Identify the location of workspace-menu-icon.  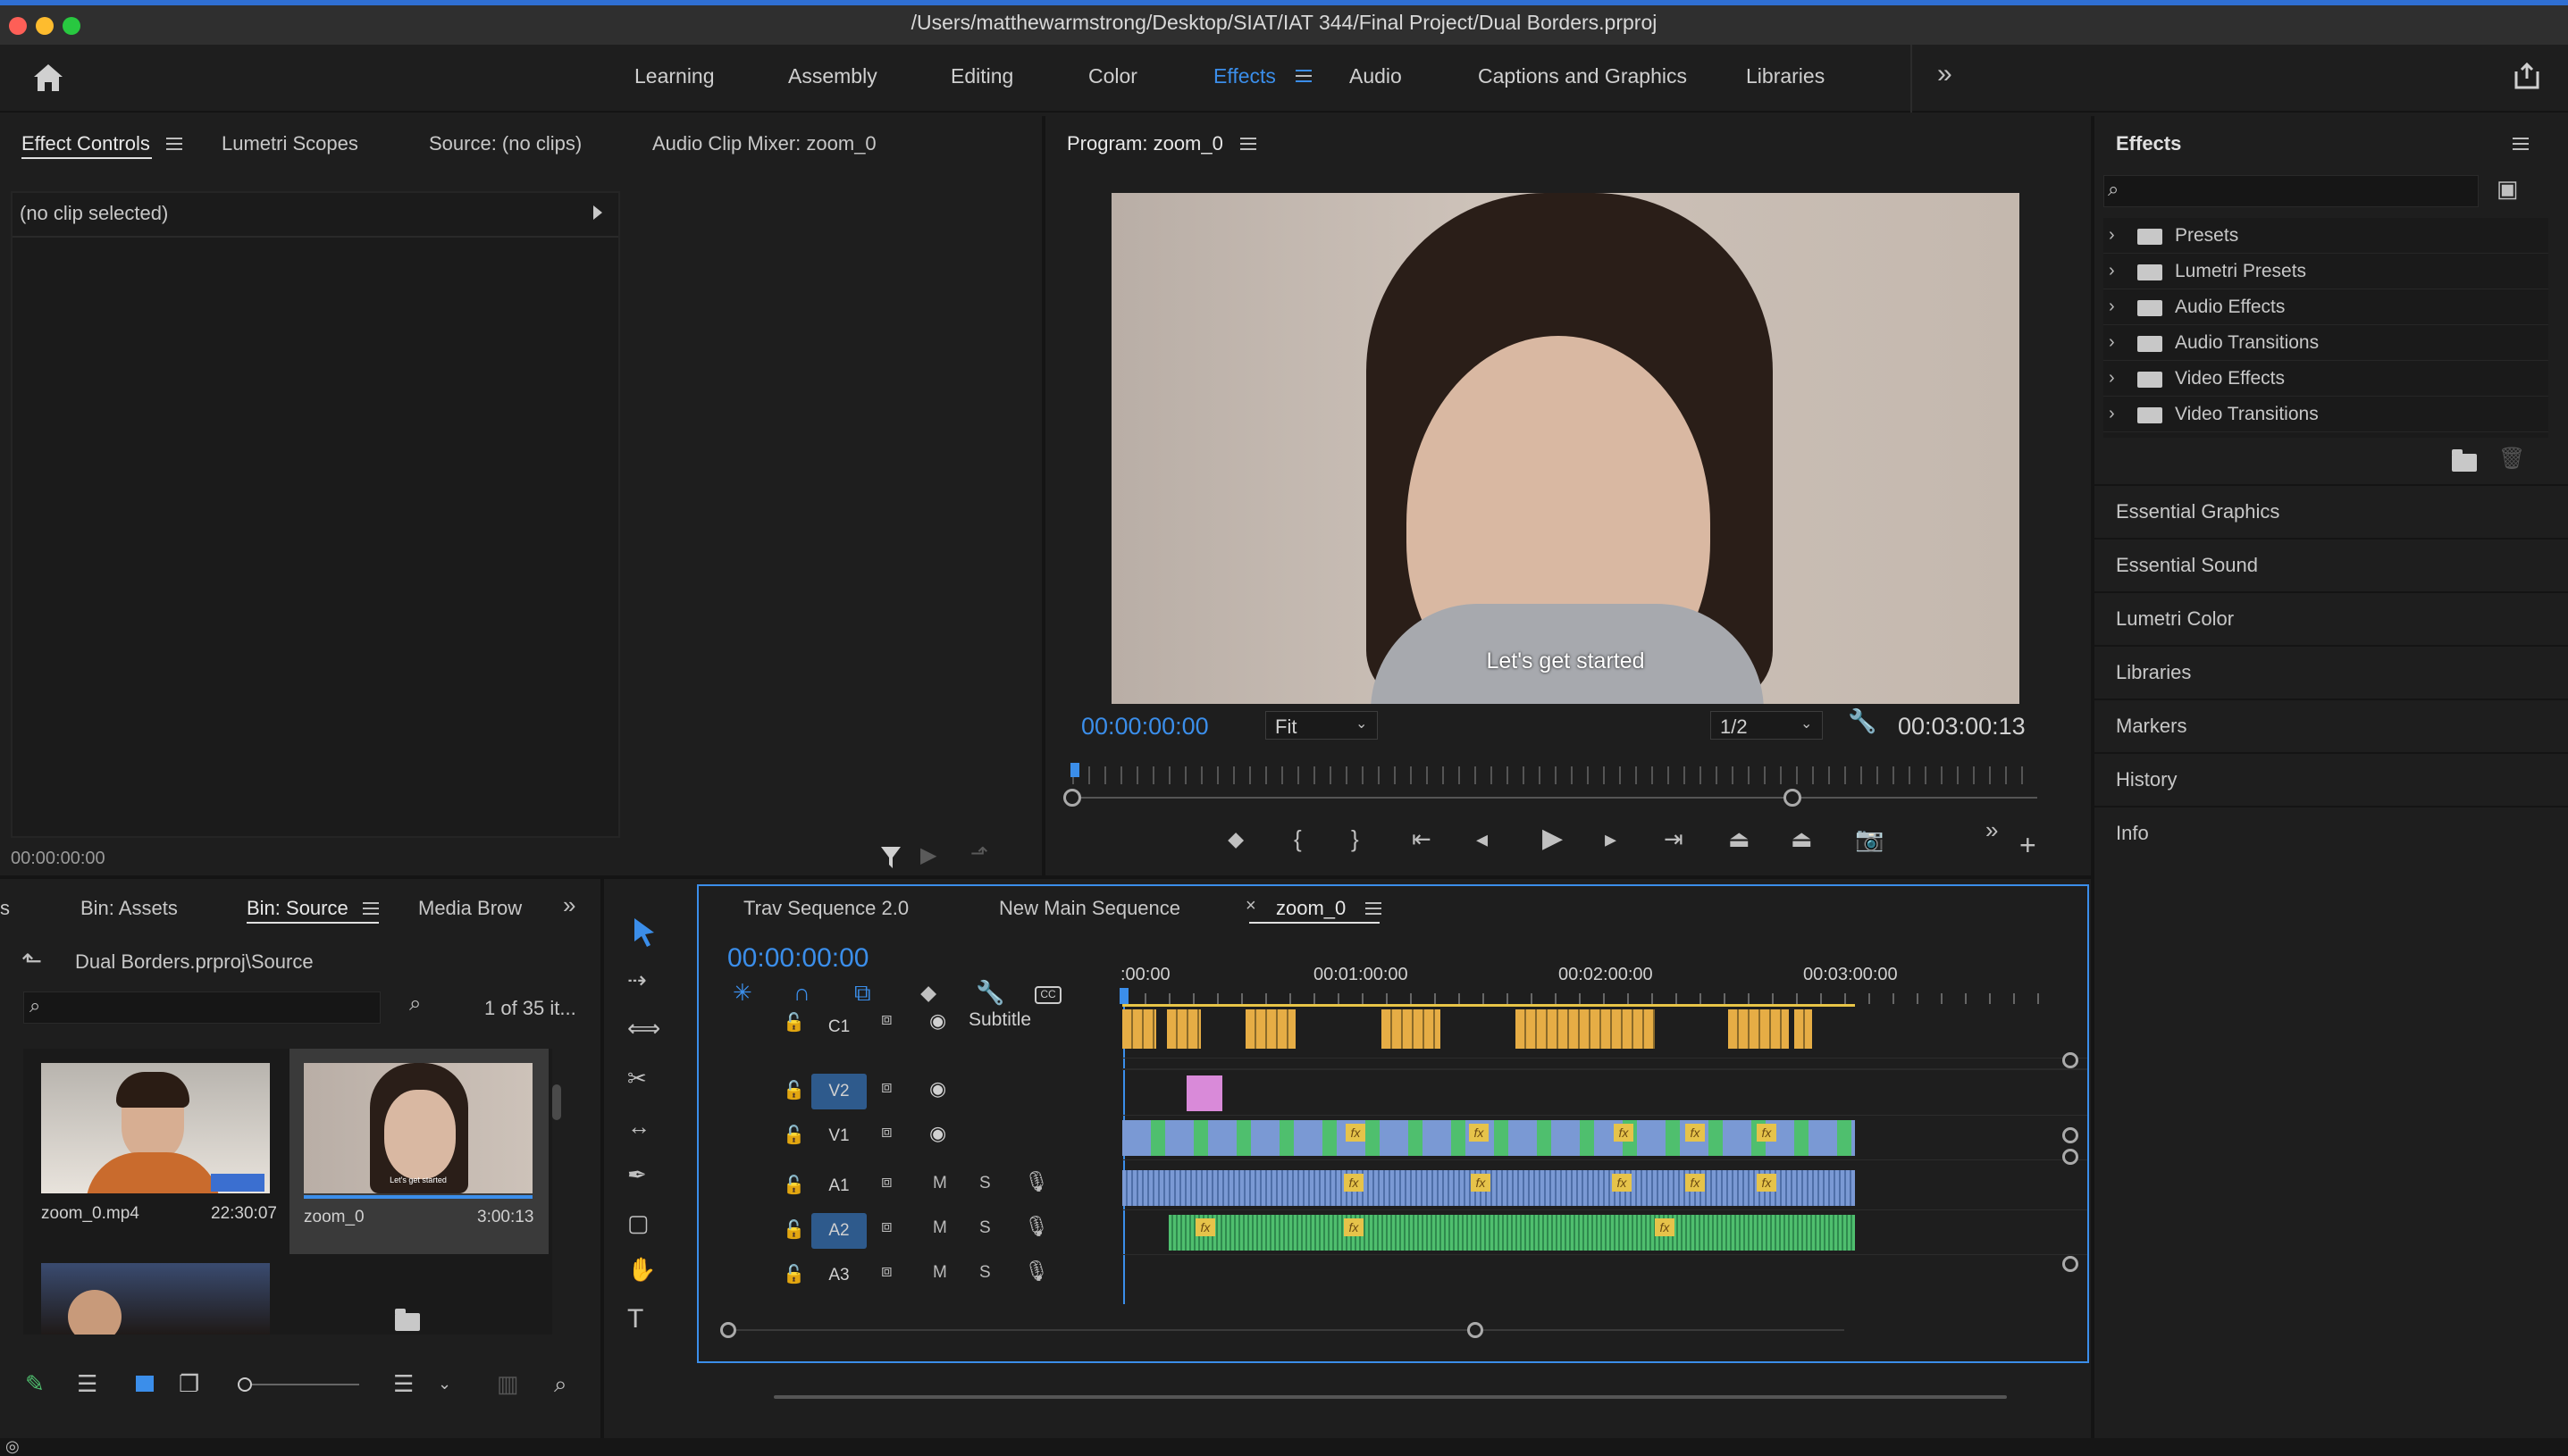
(1304, 76).